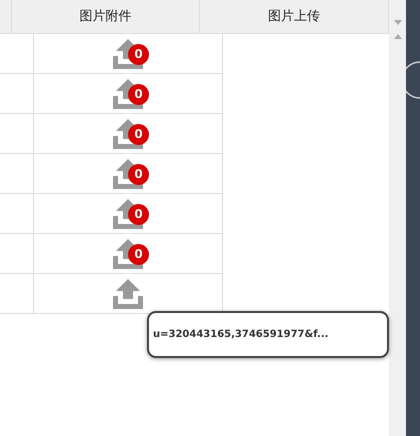 The image size is (420, 436). Describe the element at coordinates (128, 293) in the screenshot. I see `upload-icon` at that location.